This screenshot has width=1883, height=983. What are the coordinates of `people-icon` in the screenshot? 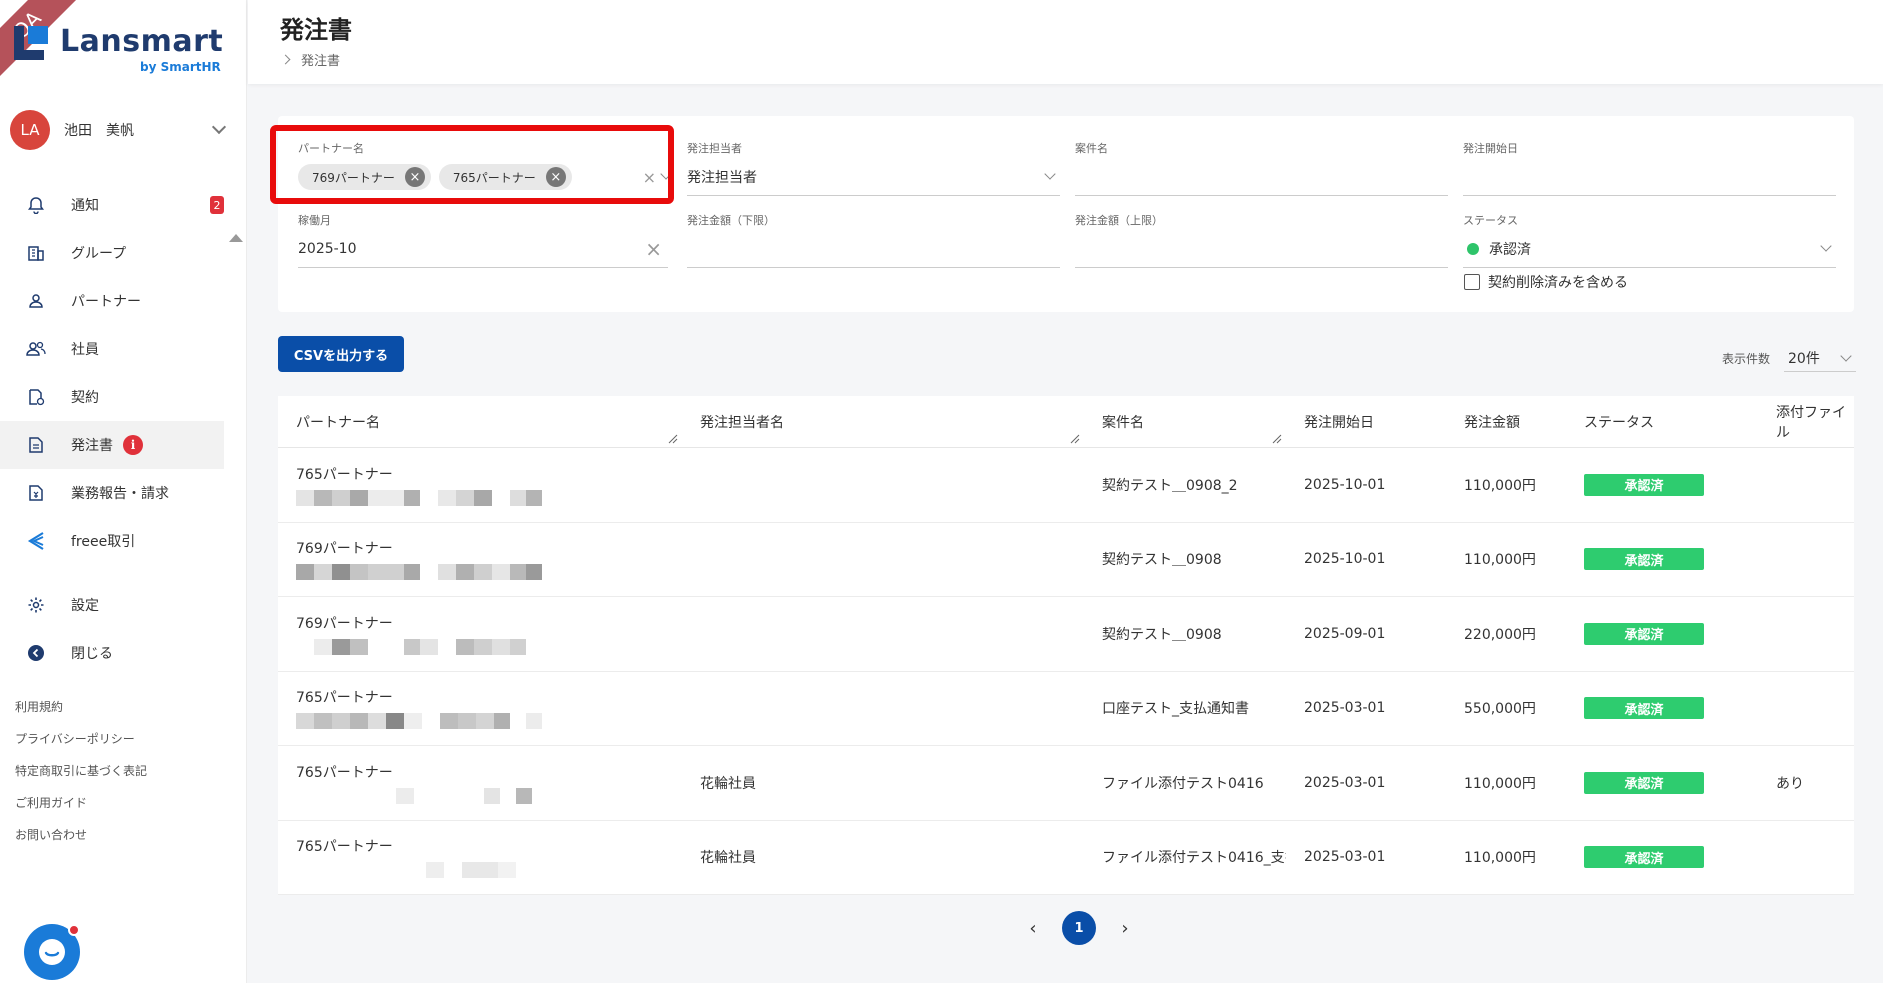 It's located at (36, 349).